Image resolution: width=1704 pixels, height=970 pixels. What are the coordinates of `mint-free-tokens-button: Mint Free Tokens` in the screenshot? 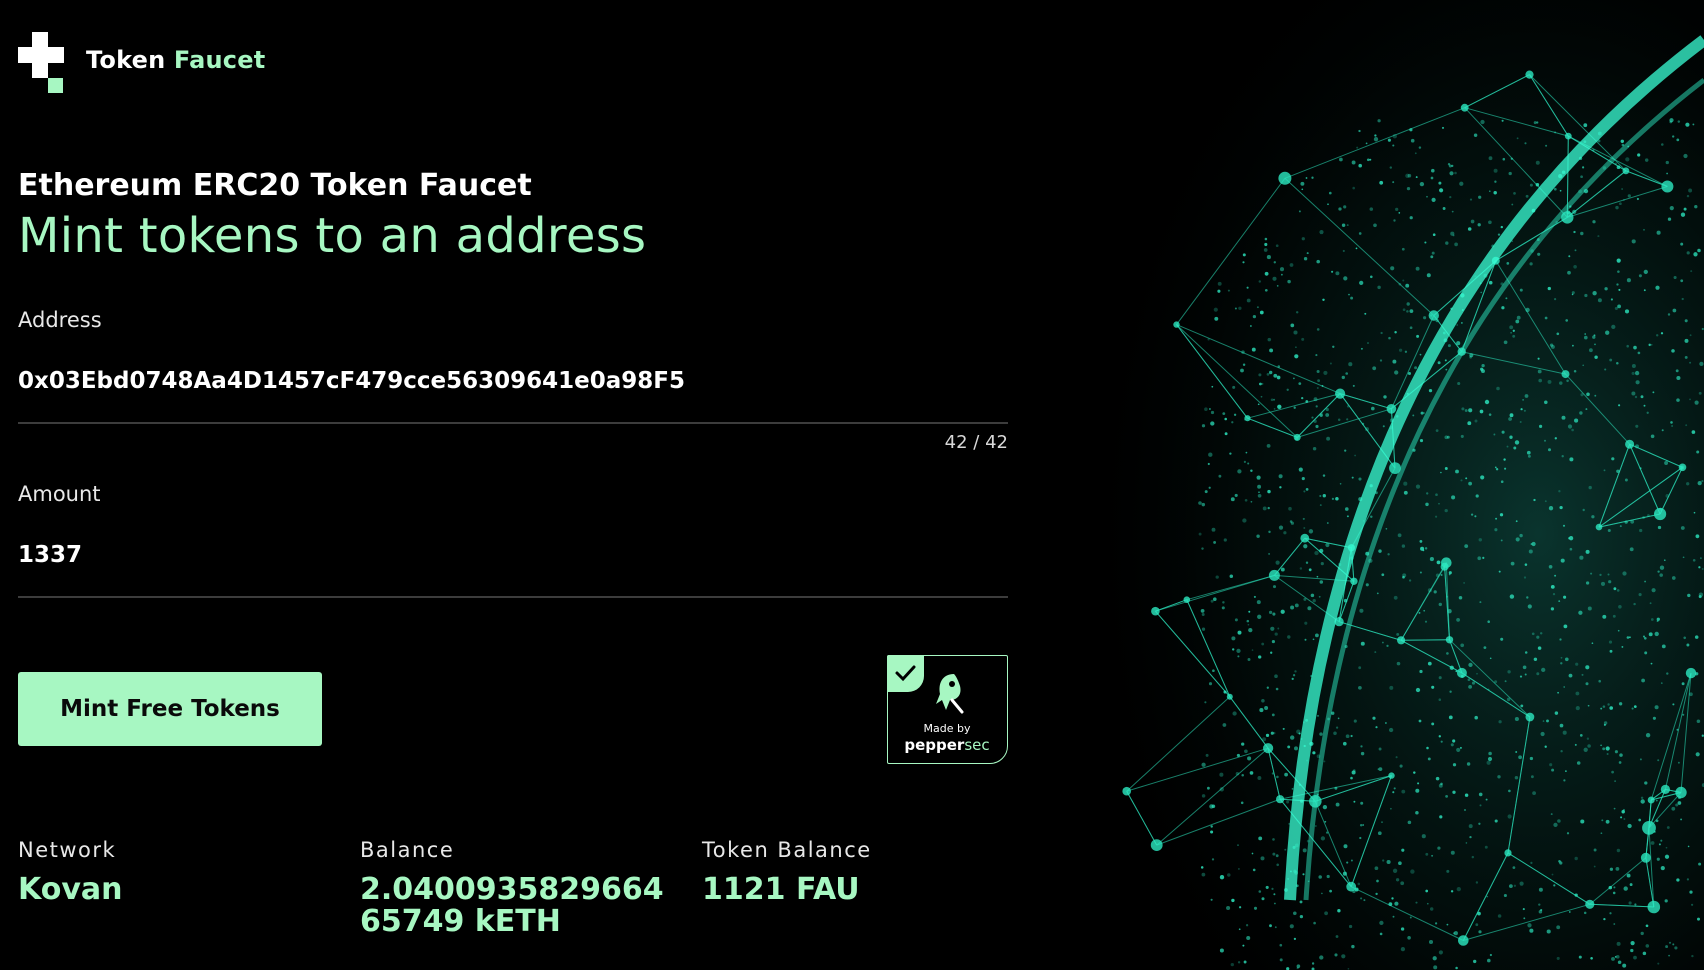 It's located at (170, 709).